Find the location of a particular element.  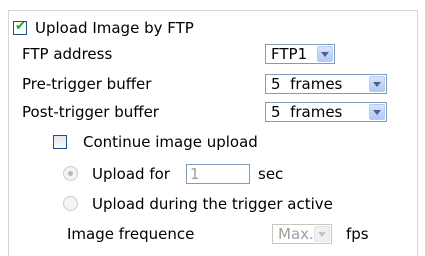

pre-trigger-label: Pre-trigger buffer is located at coordinates (87, 84).